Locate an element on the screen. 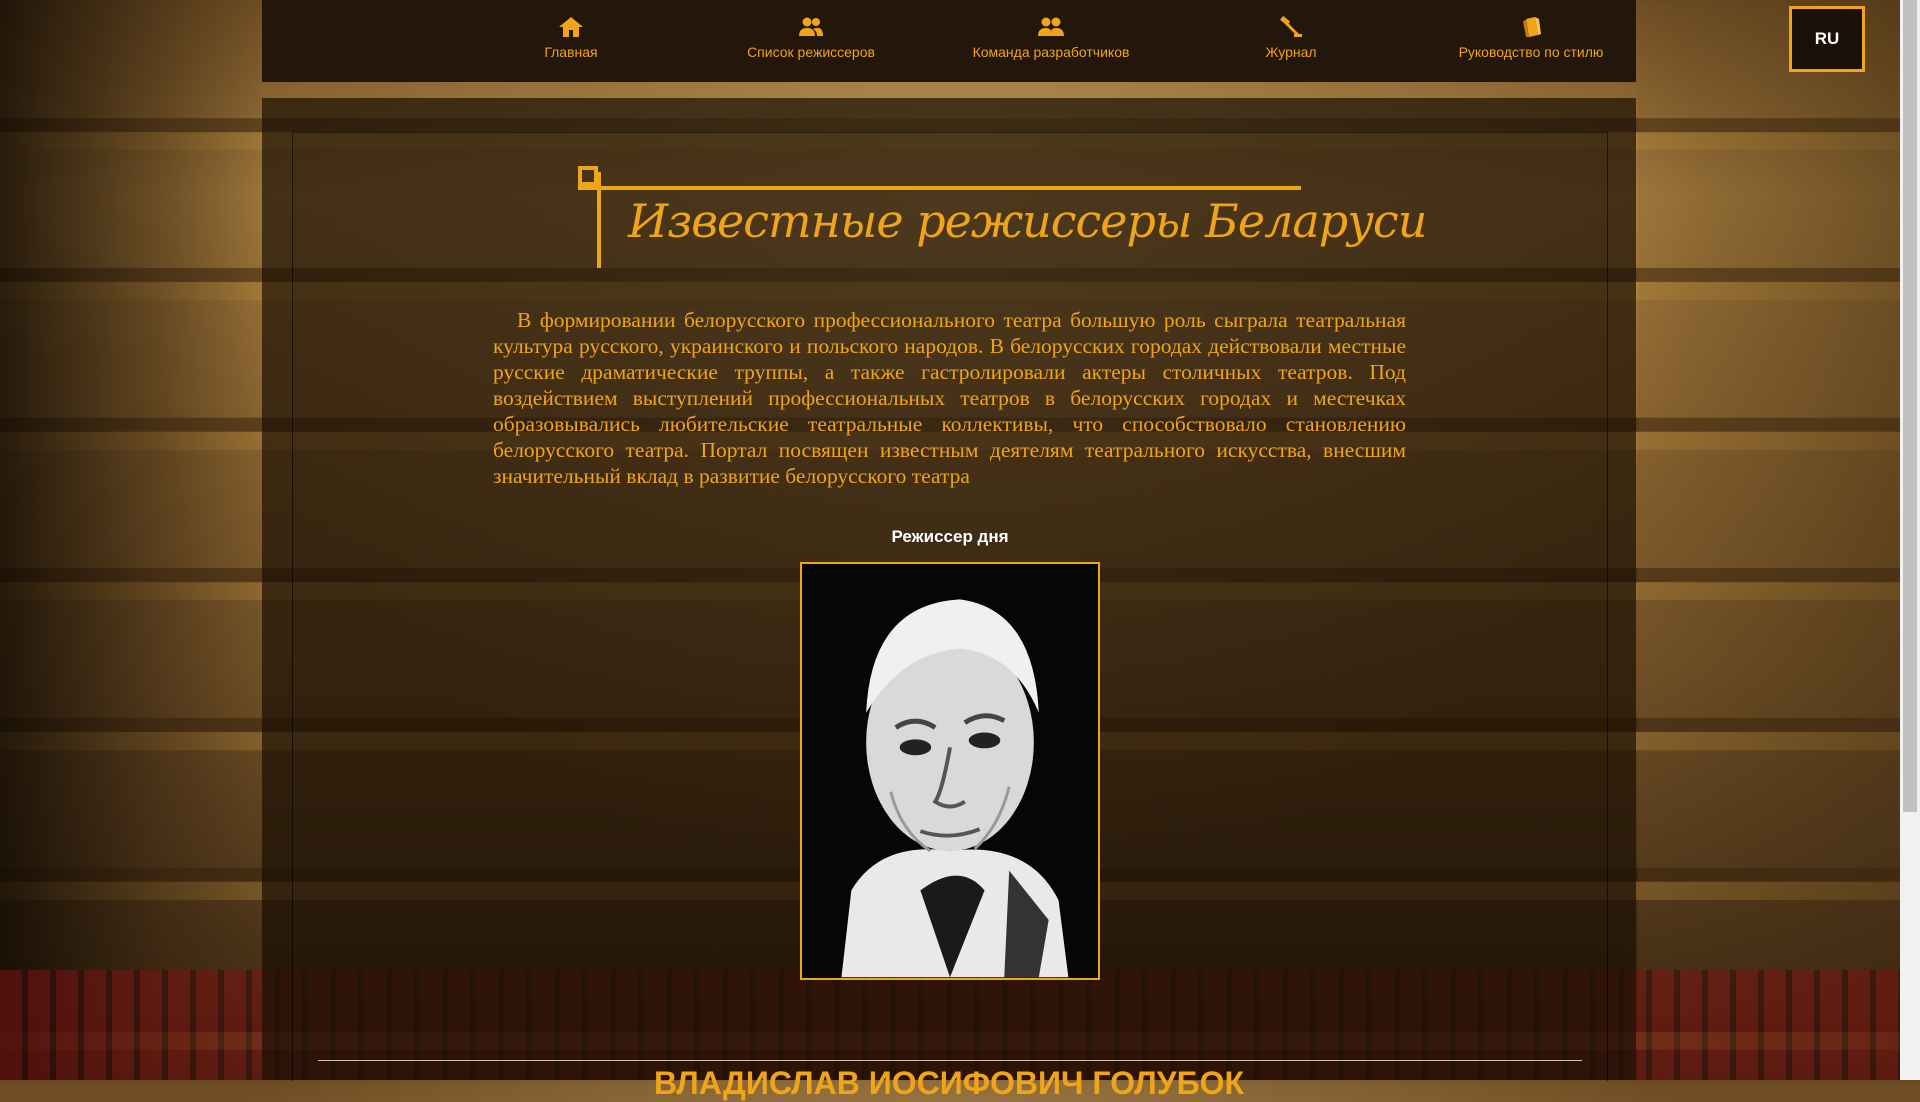 The height and width of the screenshot is (1102, 1920). hammer-icon is located at coordinates (1291, 26).